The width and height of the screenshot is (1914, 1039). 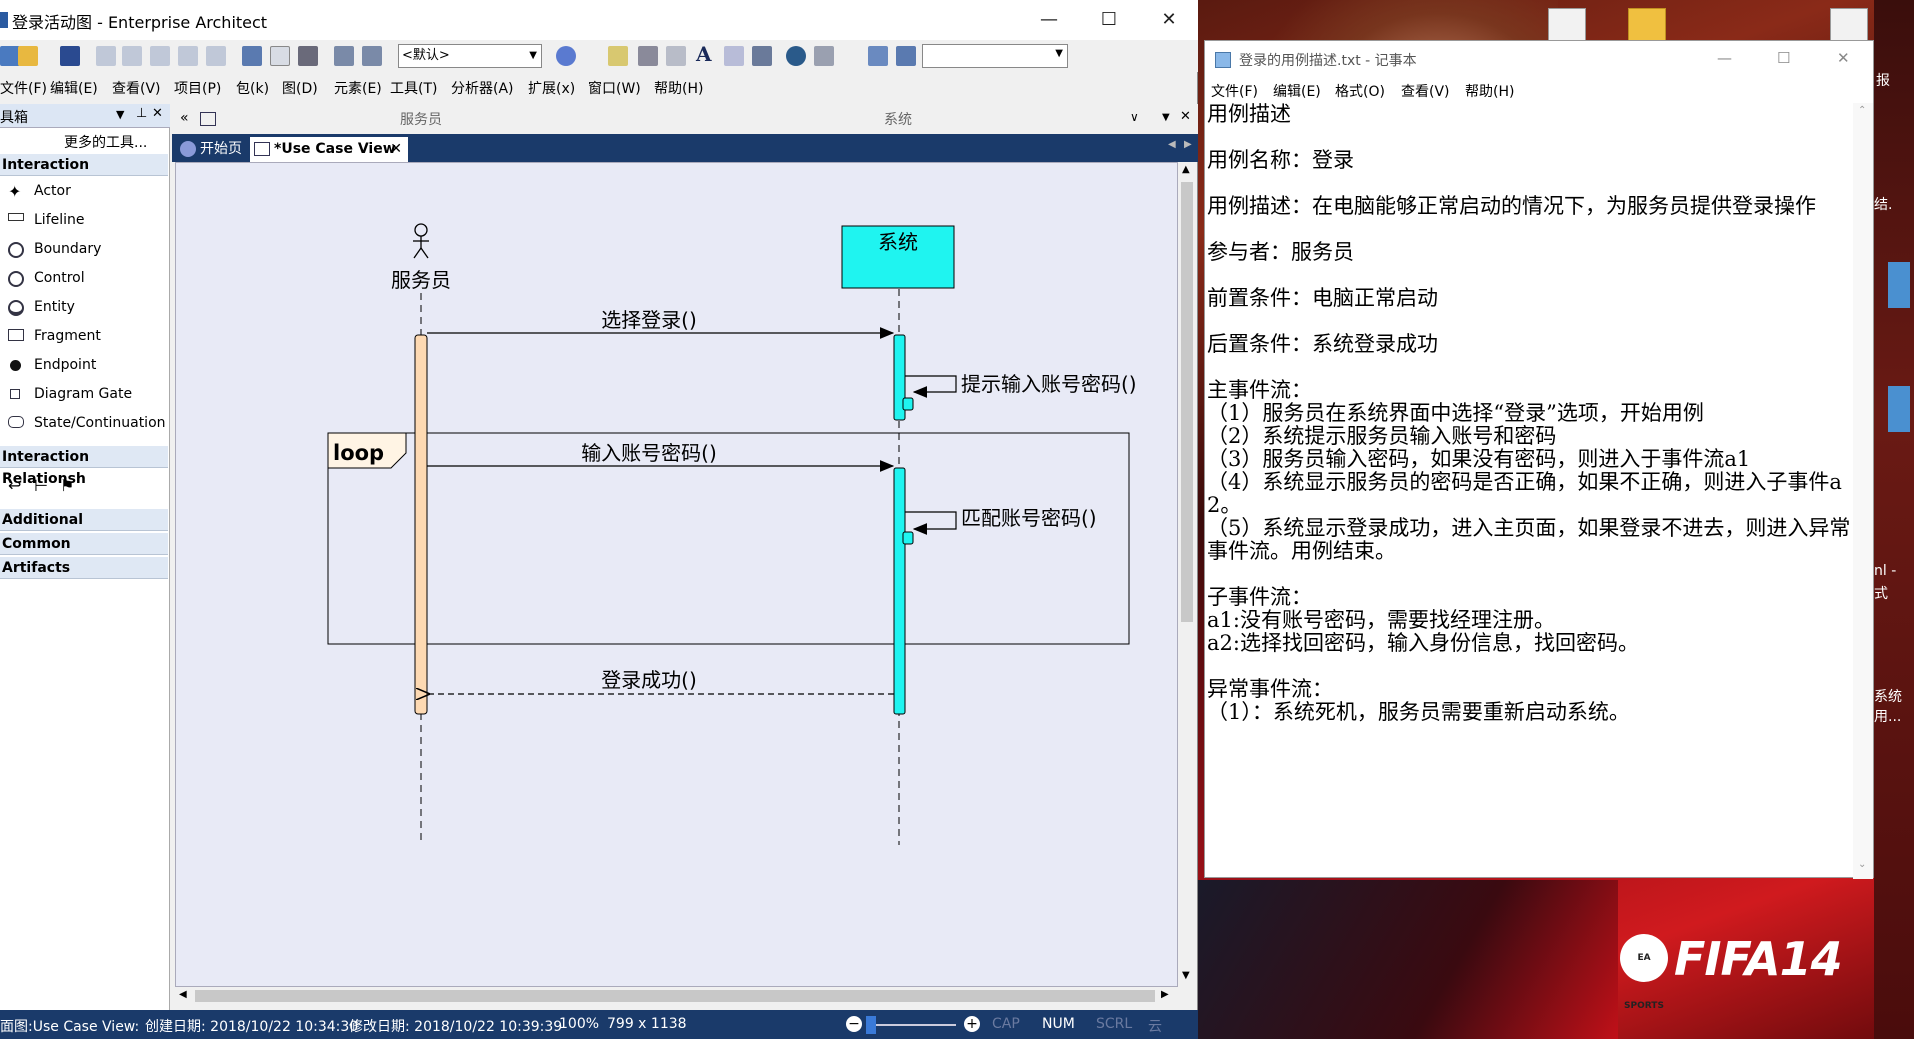 What do you see at coordinates (84, 520) in the screenshot?
I see `toolbox-section-additional: Additional` at bounding box center [84, 520].